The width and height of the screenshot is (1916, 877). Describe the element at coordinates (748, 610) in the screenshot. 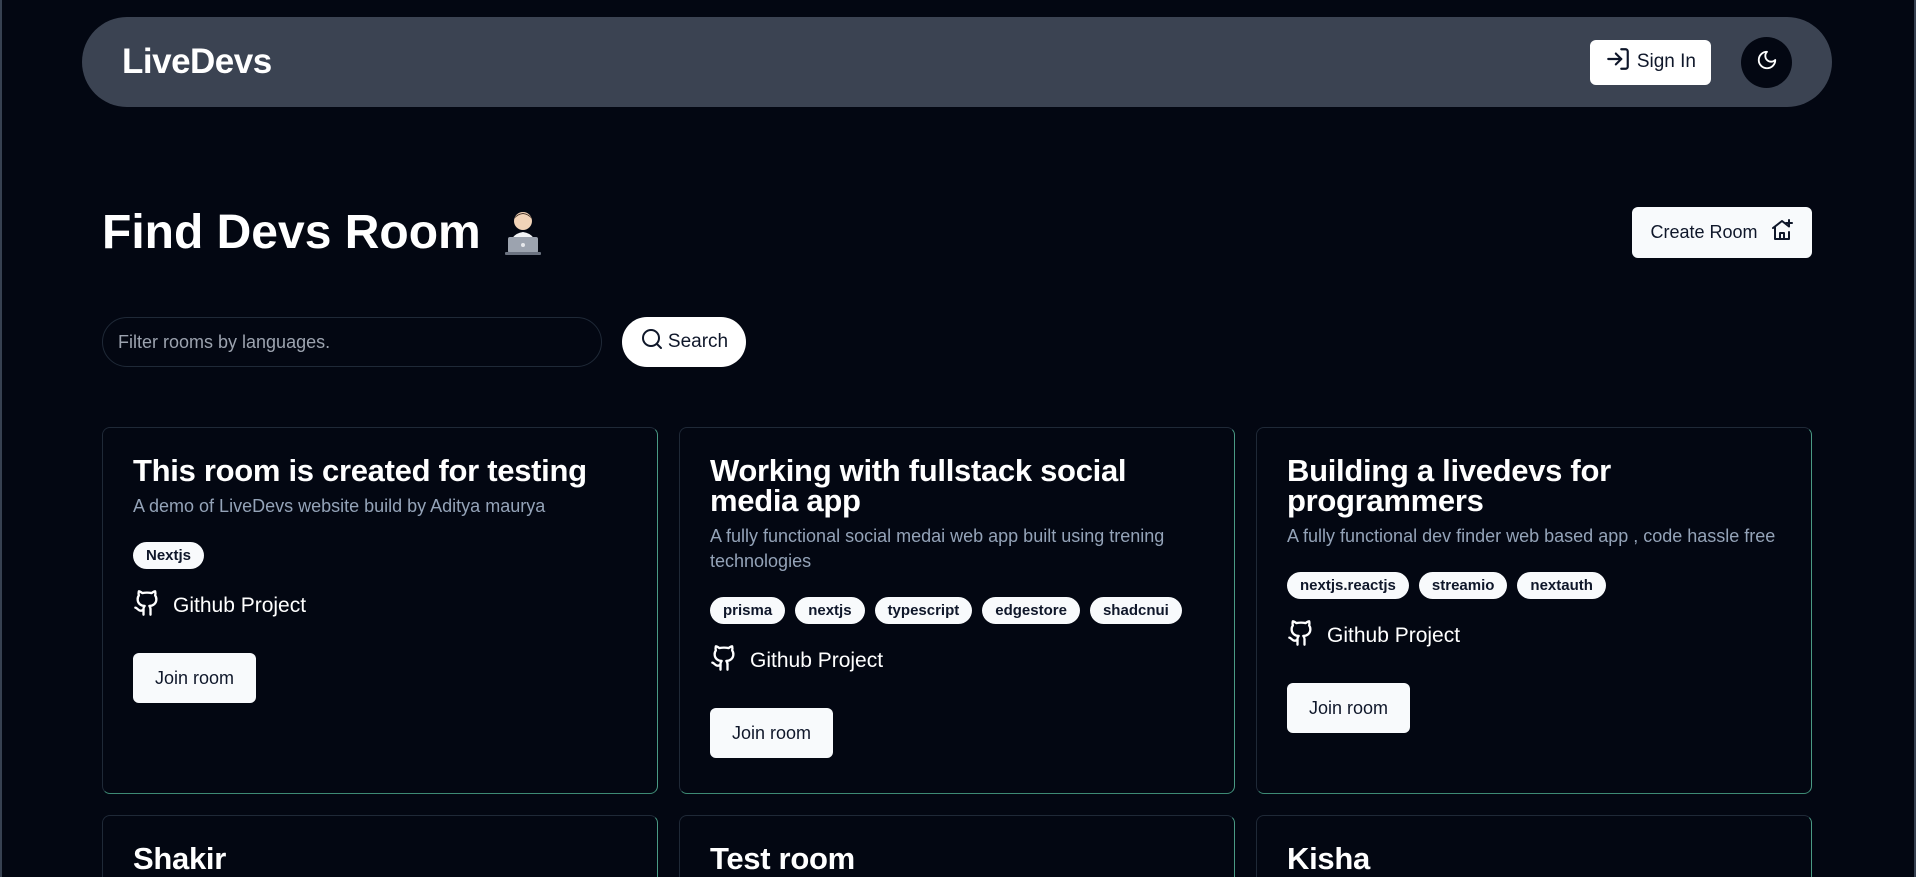

I see `tag-badge: prisma` at that location.